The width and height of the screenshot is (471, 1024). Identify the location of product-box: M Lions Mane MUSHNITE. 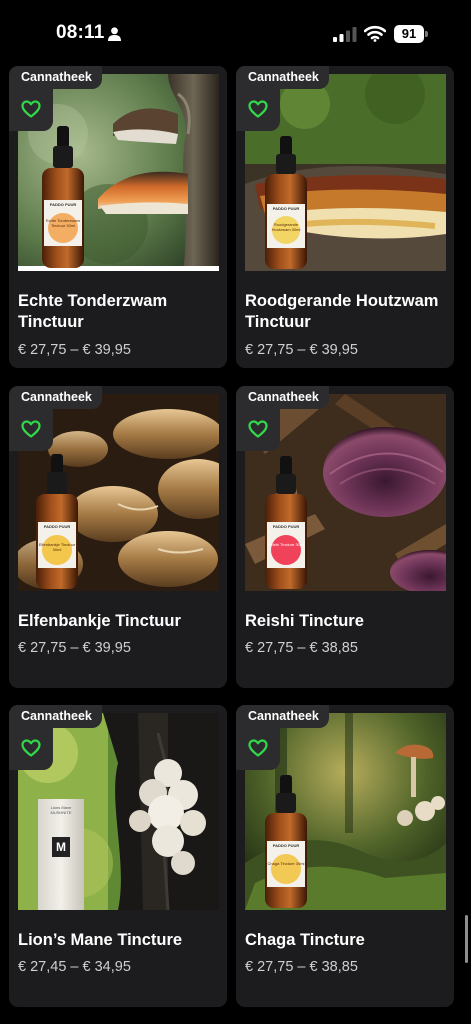
(61, 854).